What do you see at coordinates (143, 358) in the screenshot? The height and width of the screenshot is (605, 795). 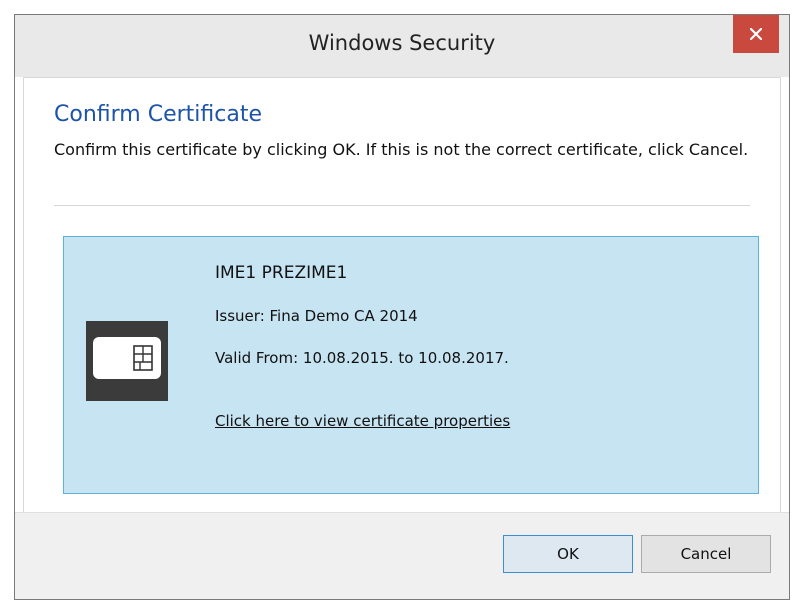 I see `chip-icon` at bounding box center [143, 358].